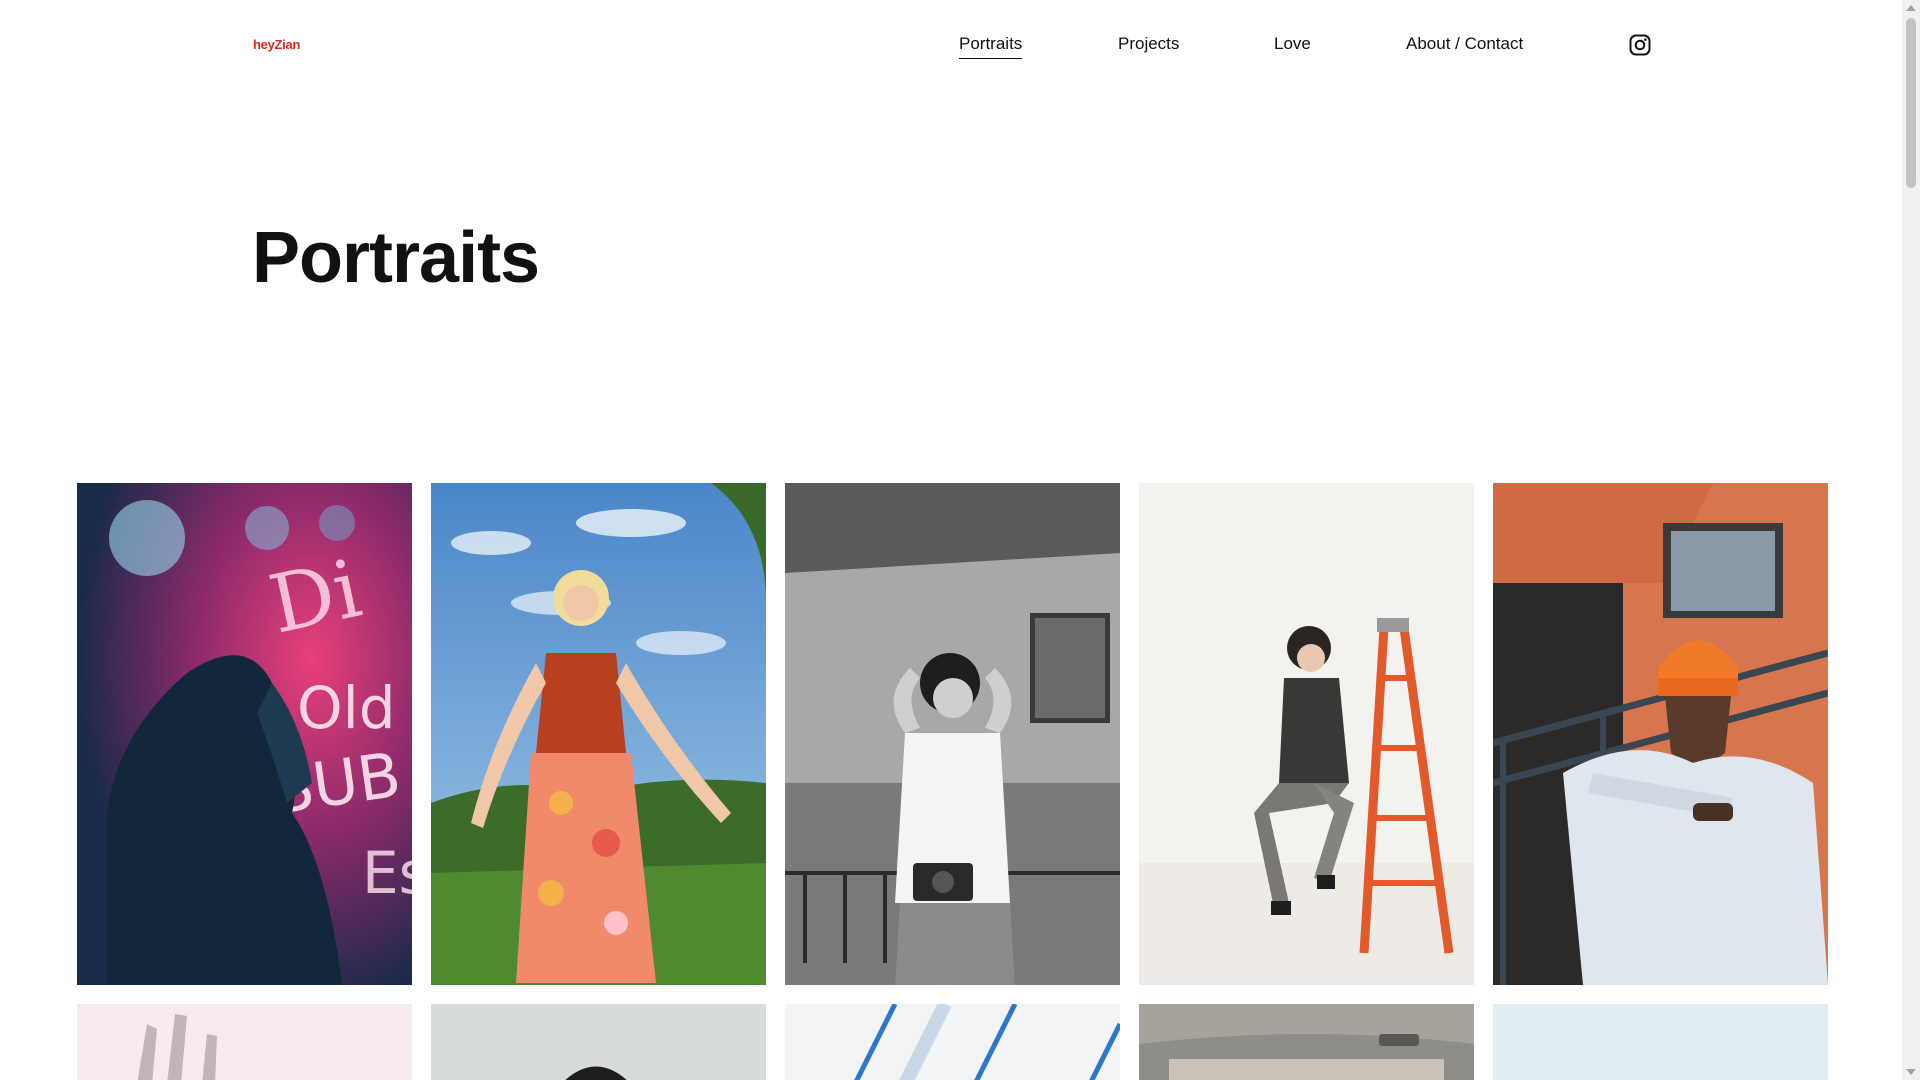 The image size is (1920, 1080). What do you see at coordinates (1911, 1072) in the screenshot?
I see `scroll-down-arrow-icon` at bounding box center [1911, 1072].